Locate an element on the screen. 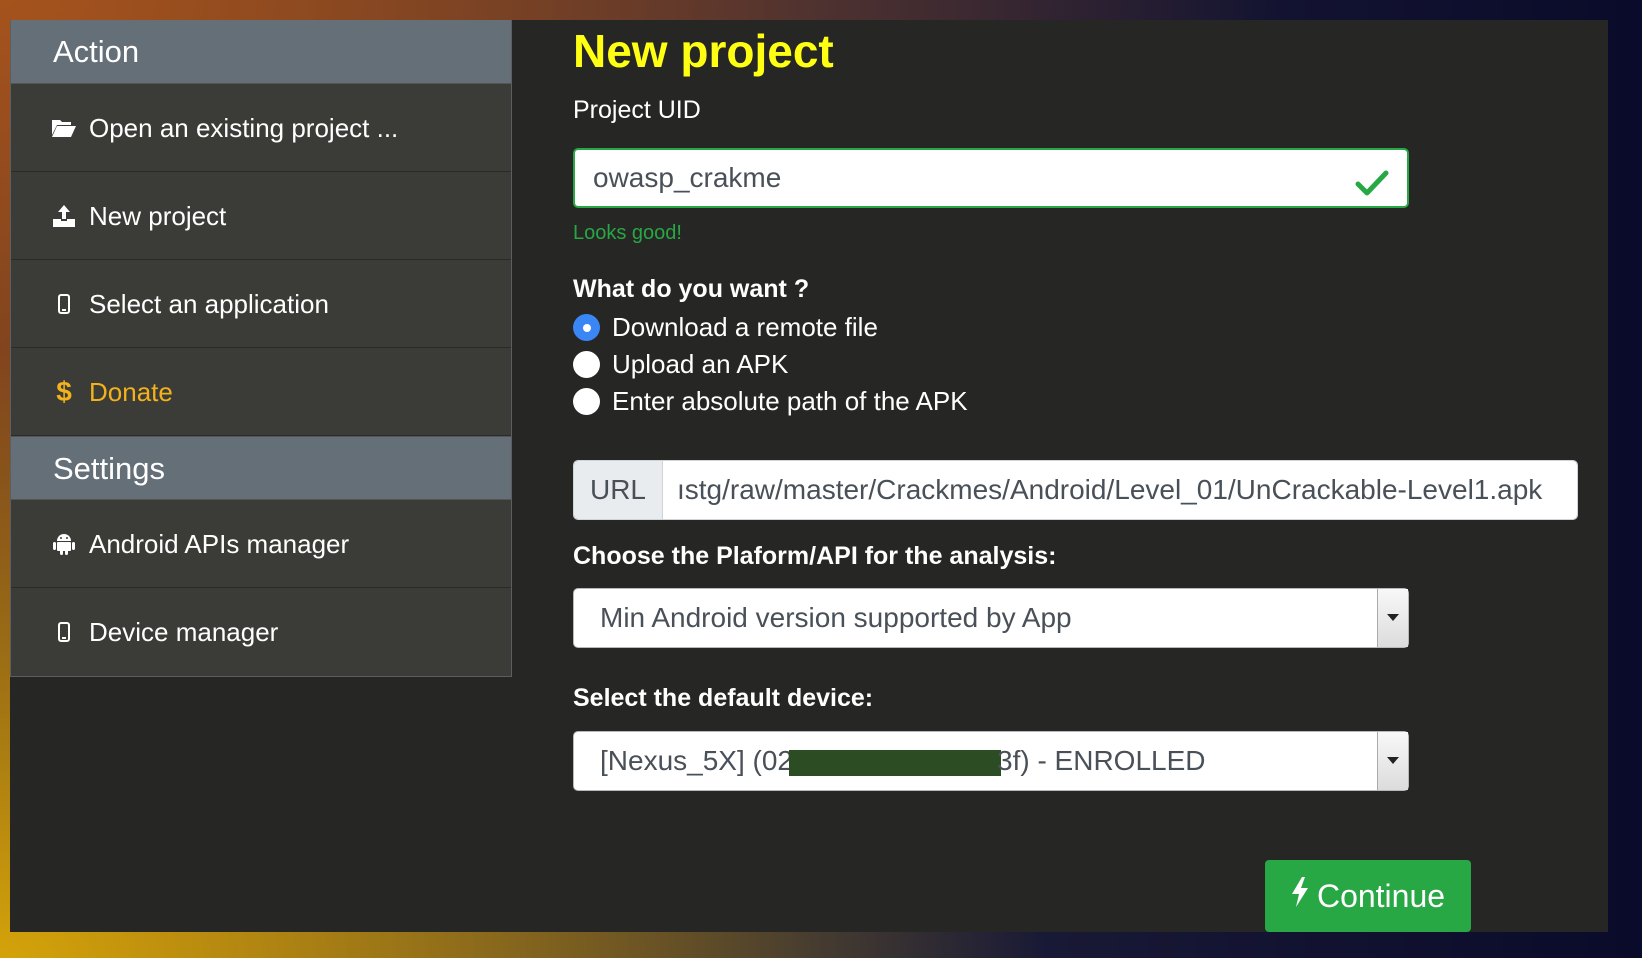 The image size is (1642, 958). project-uid-label: Project UID is located at coordinates (637, 110).